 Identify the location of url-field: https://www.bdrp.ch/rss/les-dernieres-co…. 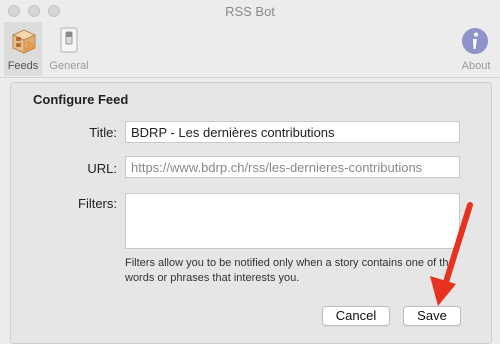
(292, 167).